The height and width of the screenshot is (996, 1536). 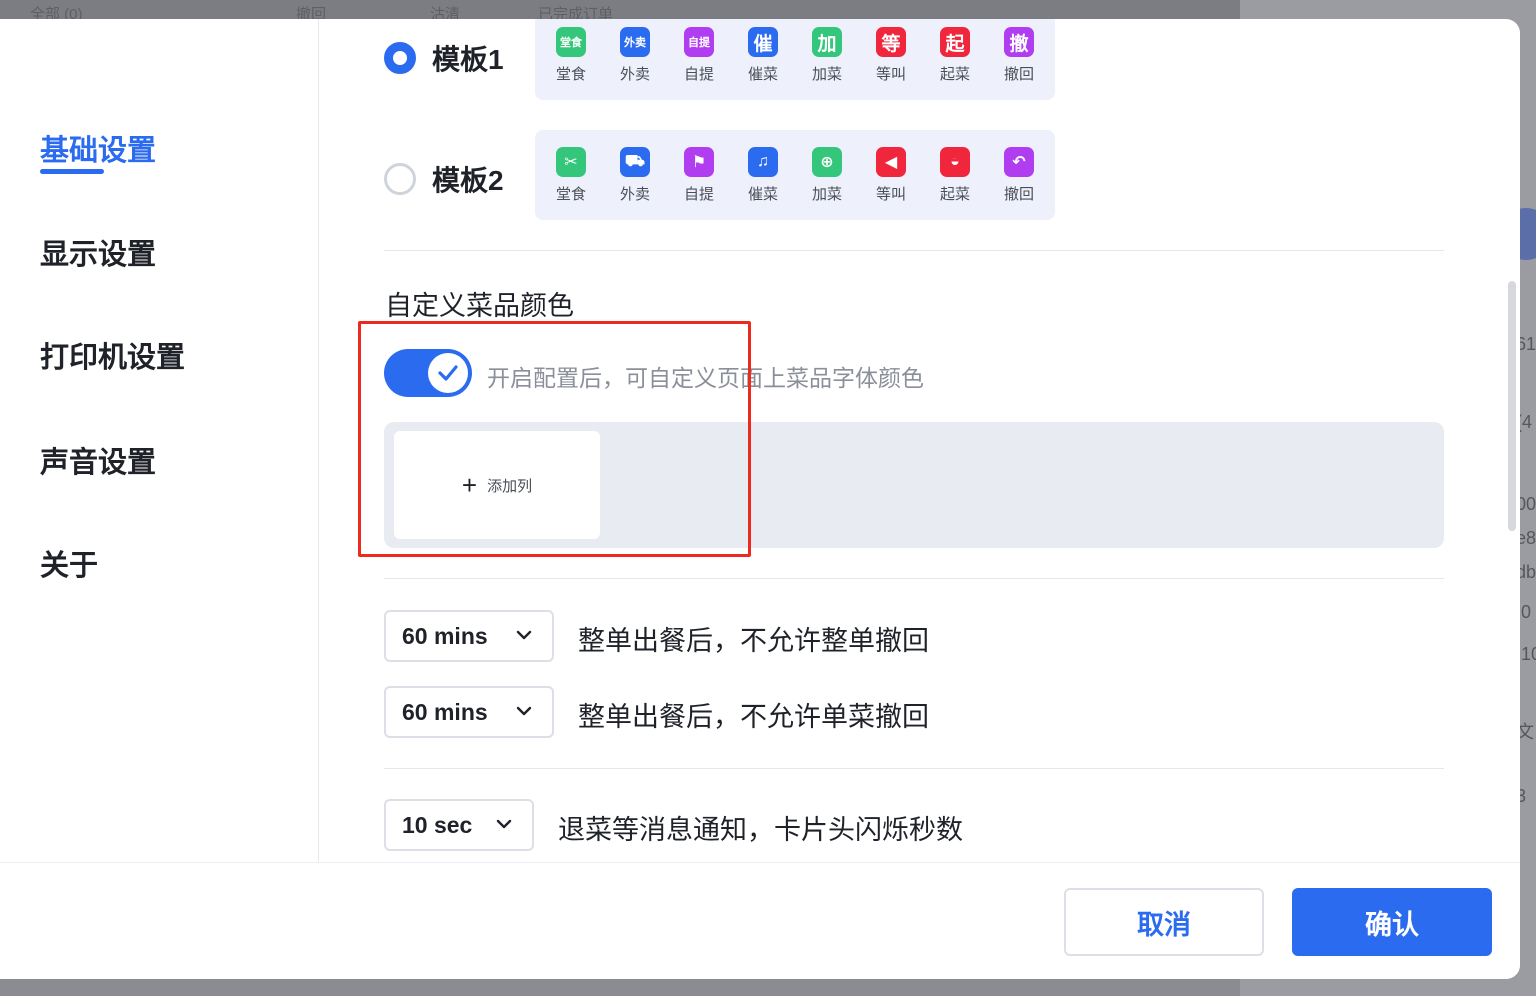 I want to click on template2-dine-in: ✂ 堂食, so click(x=571, y=175).